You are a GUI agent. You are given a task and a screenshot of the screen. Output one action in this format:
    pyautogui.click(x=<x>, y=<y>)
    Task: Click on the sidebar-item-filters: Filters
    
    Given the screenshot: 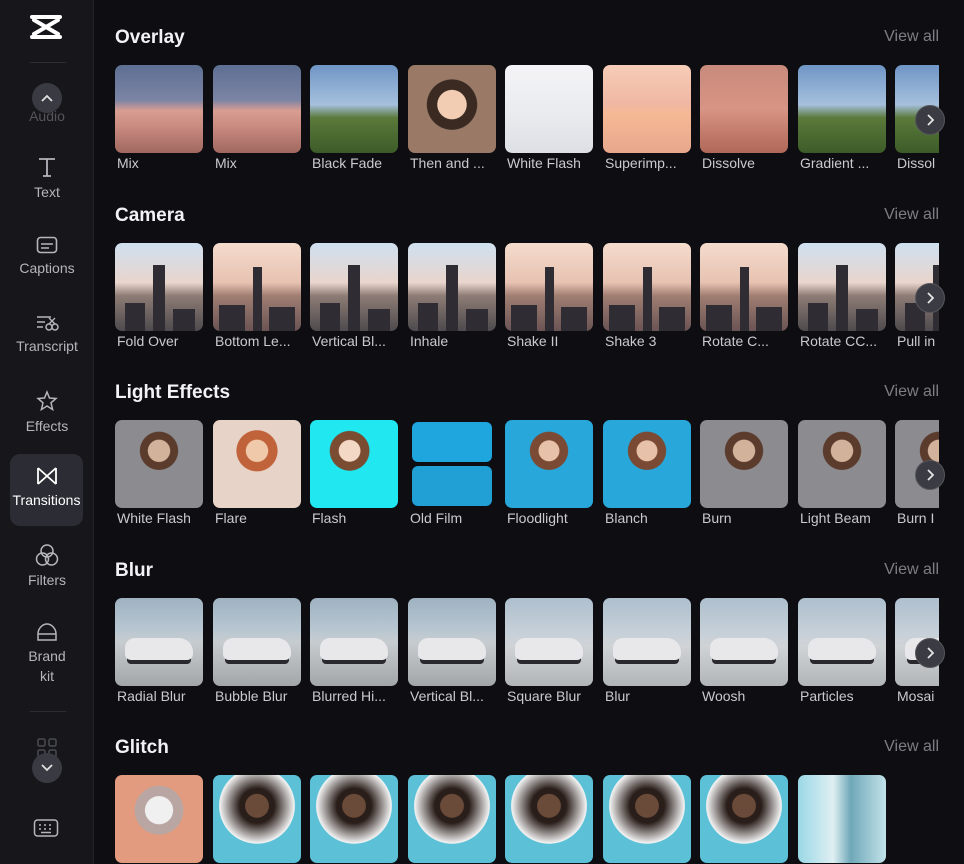 What is the action you would take?
    pyautogui.click(x=47, y=567)
    